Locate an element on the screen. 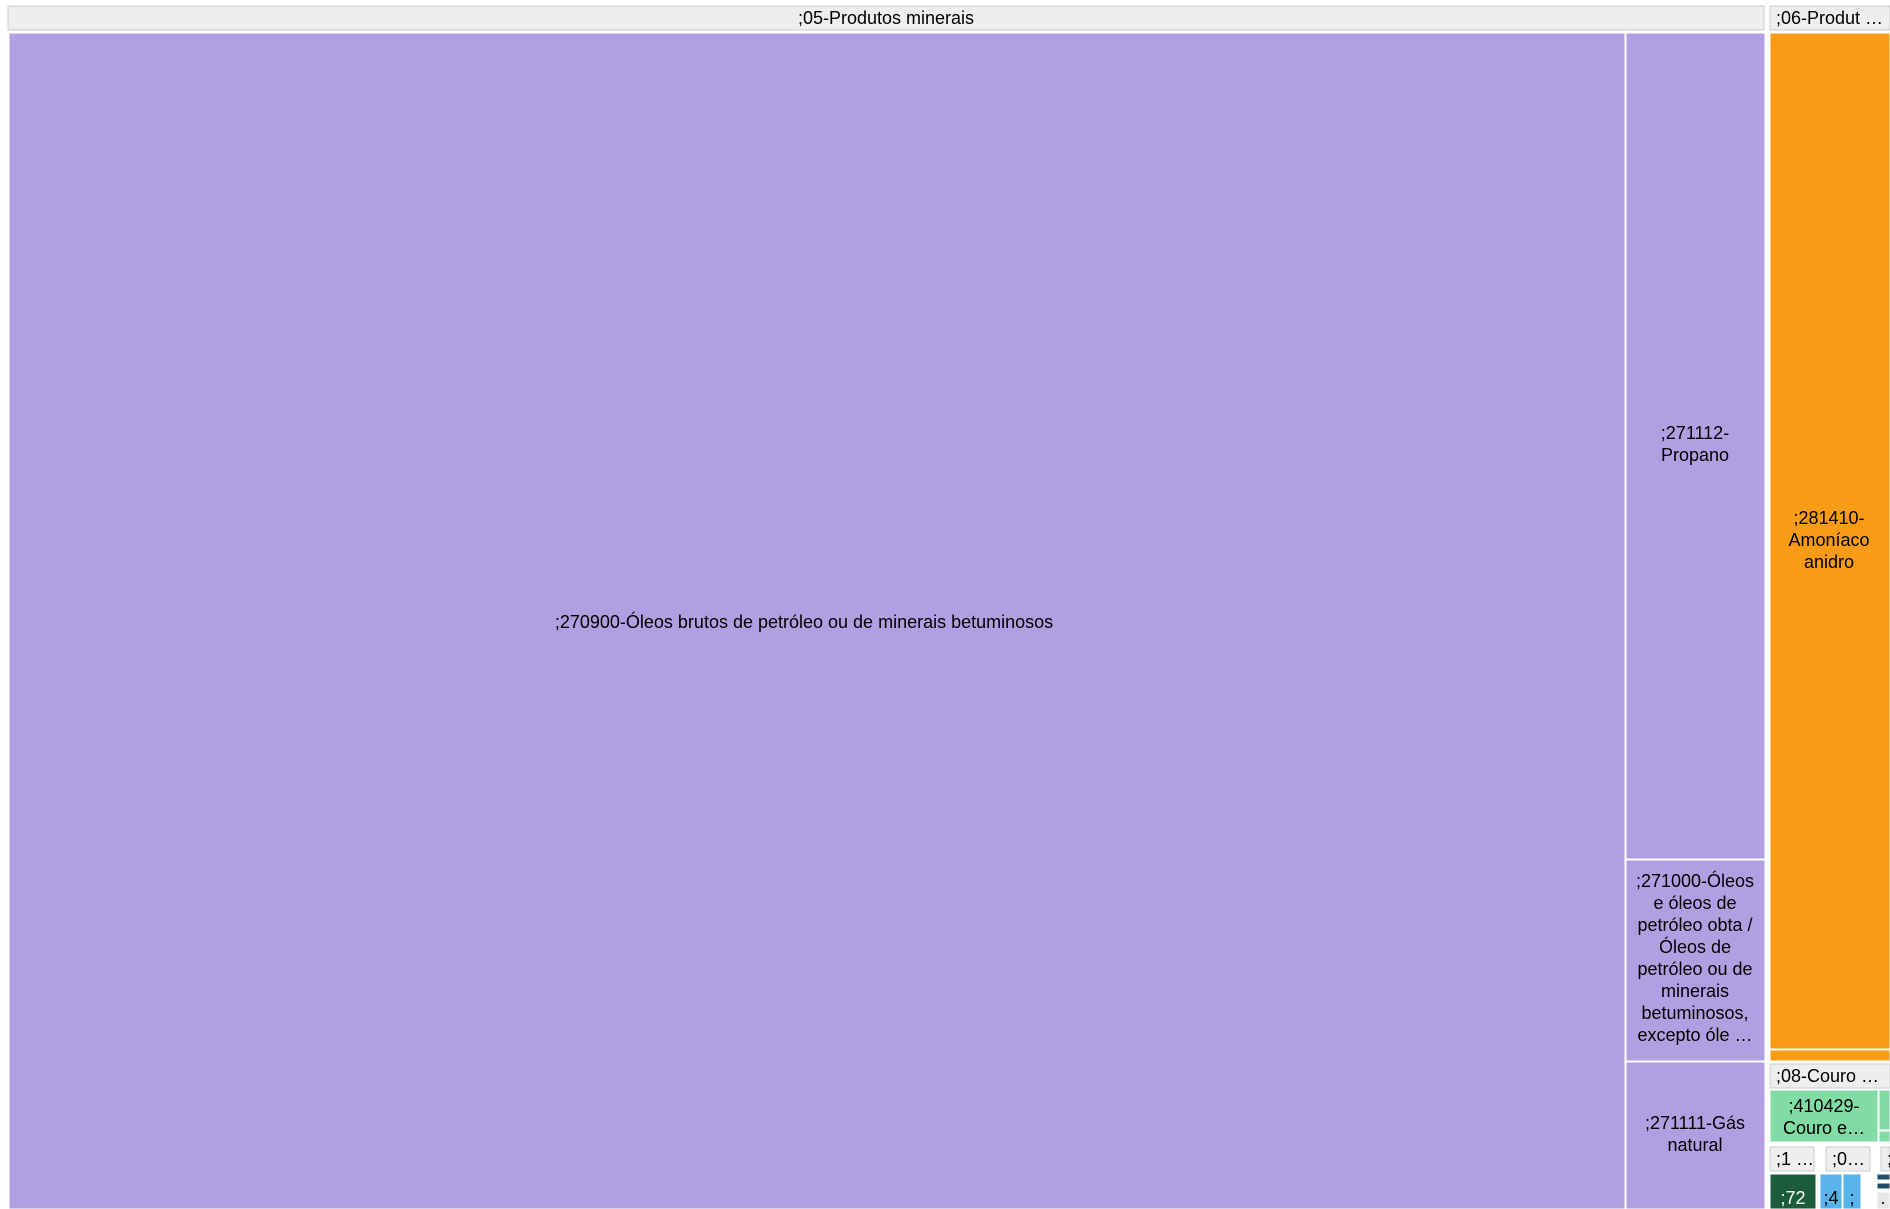 This screenshot has width=1890, height=1209. leaf-06-small is located at coordinates (1829, 1055).